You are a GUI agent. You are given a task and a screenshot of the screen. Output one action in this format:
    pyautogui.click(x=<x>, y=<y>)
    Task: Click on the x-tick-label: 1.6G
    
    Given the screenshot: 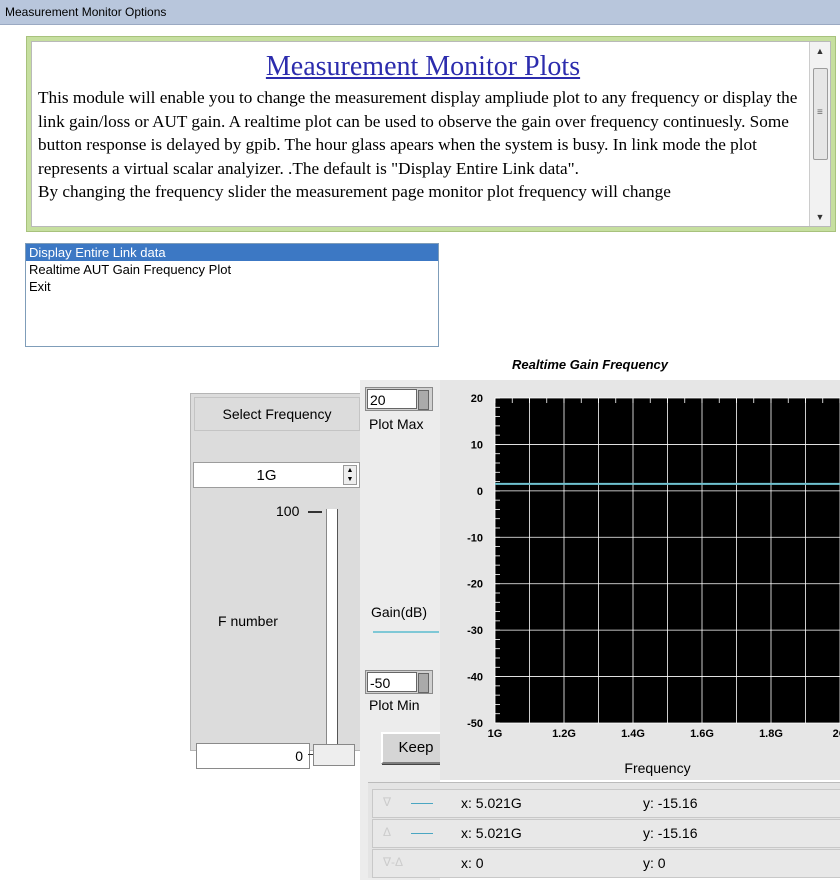 What is the action you would take?
    pyautogui.click(x=702, y=734)
    